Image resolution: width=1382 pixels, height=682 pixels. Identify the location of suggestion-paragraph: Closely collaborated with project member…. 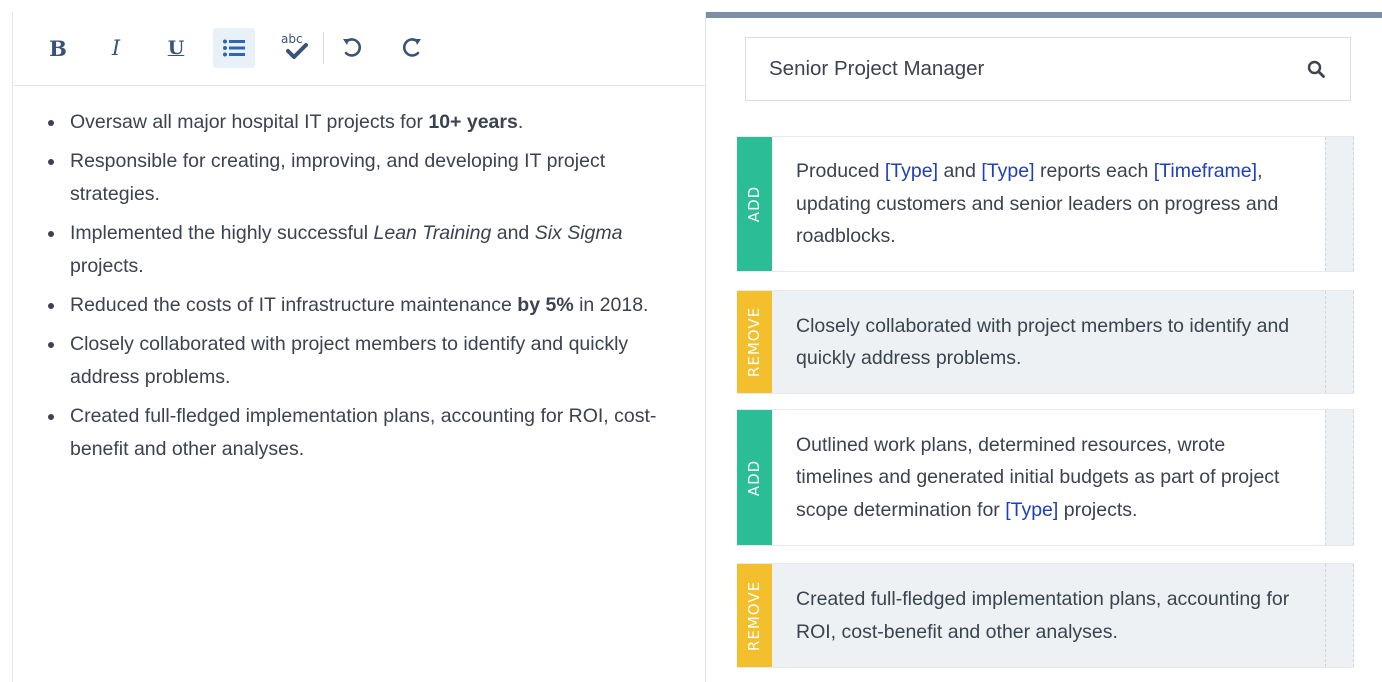
(1048, 342).